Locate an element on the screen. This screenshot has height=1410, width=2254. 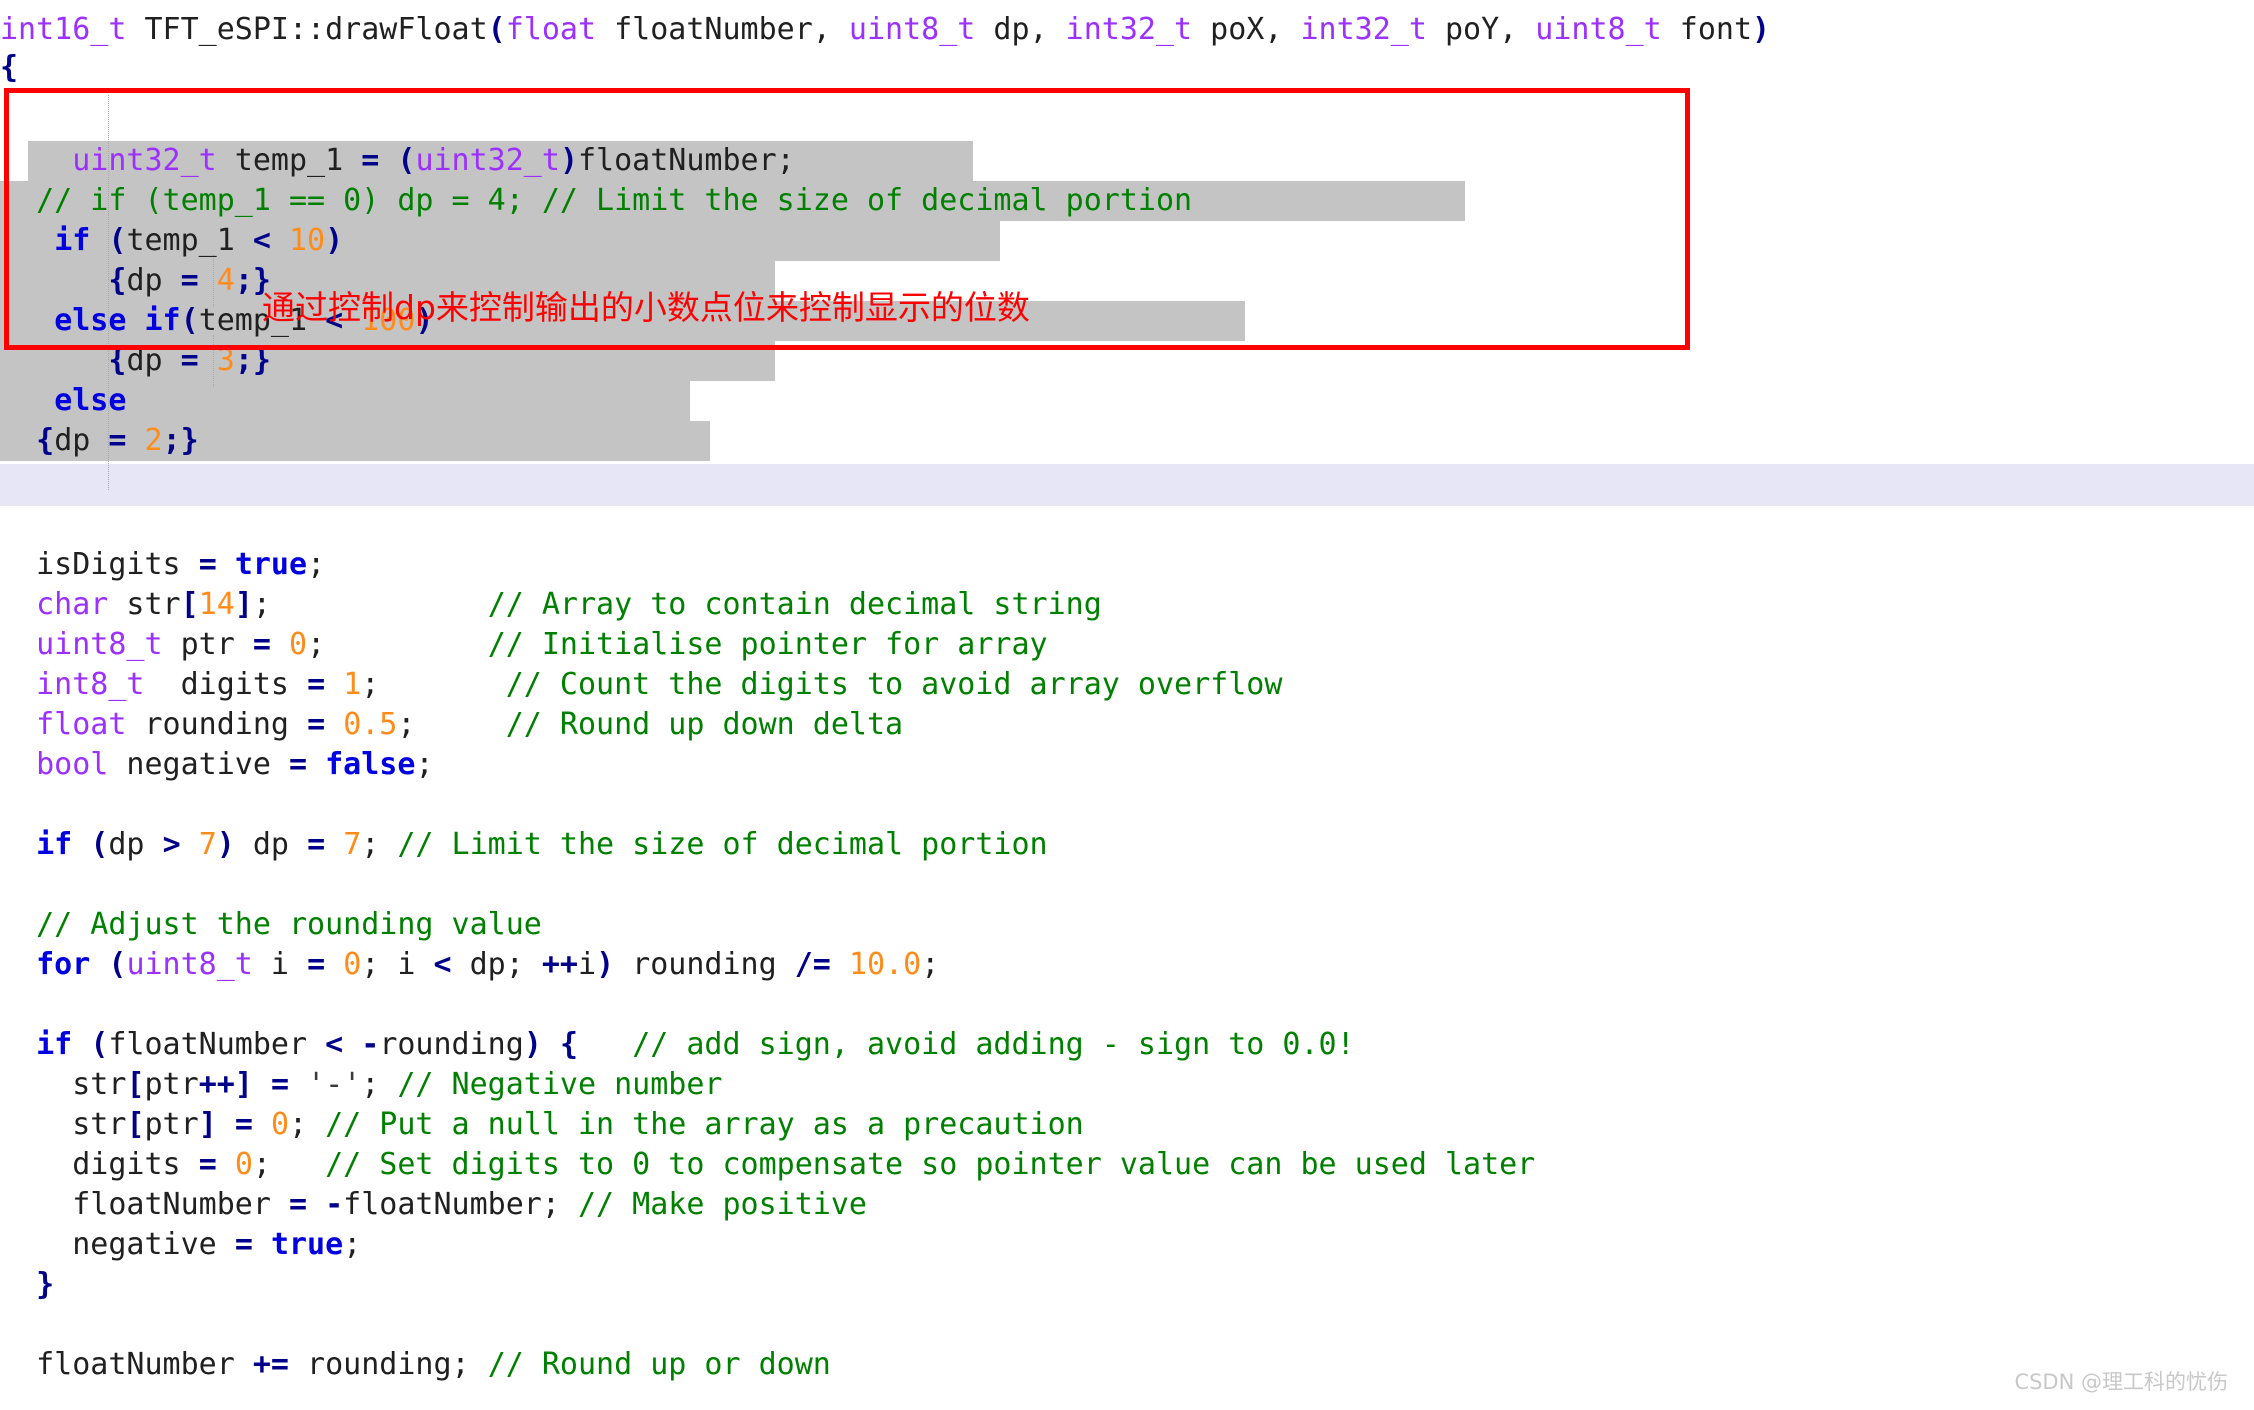
code-token: true is located at coordinates (271, 564).